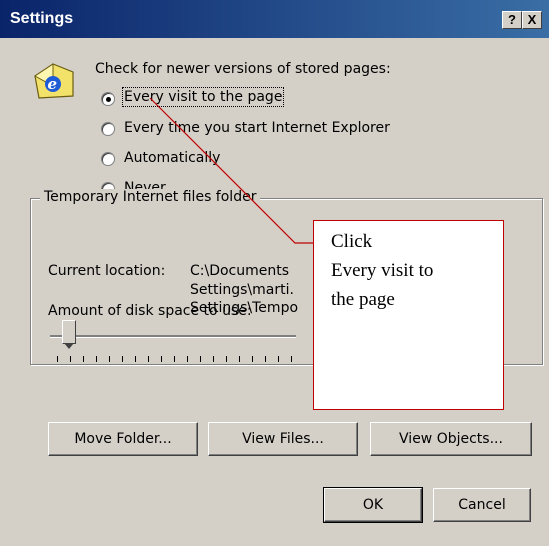  Describe the element at coordinates (107, 271) in the screenshot. I see `current-location-label: Current location:` at that location.